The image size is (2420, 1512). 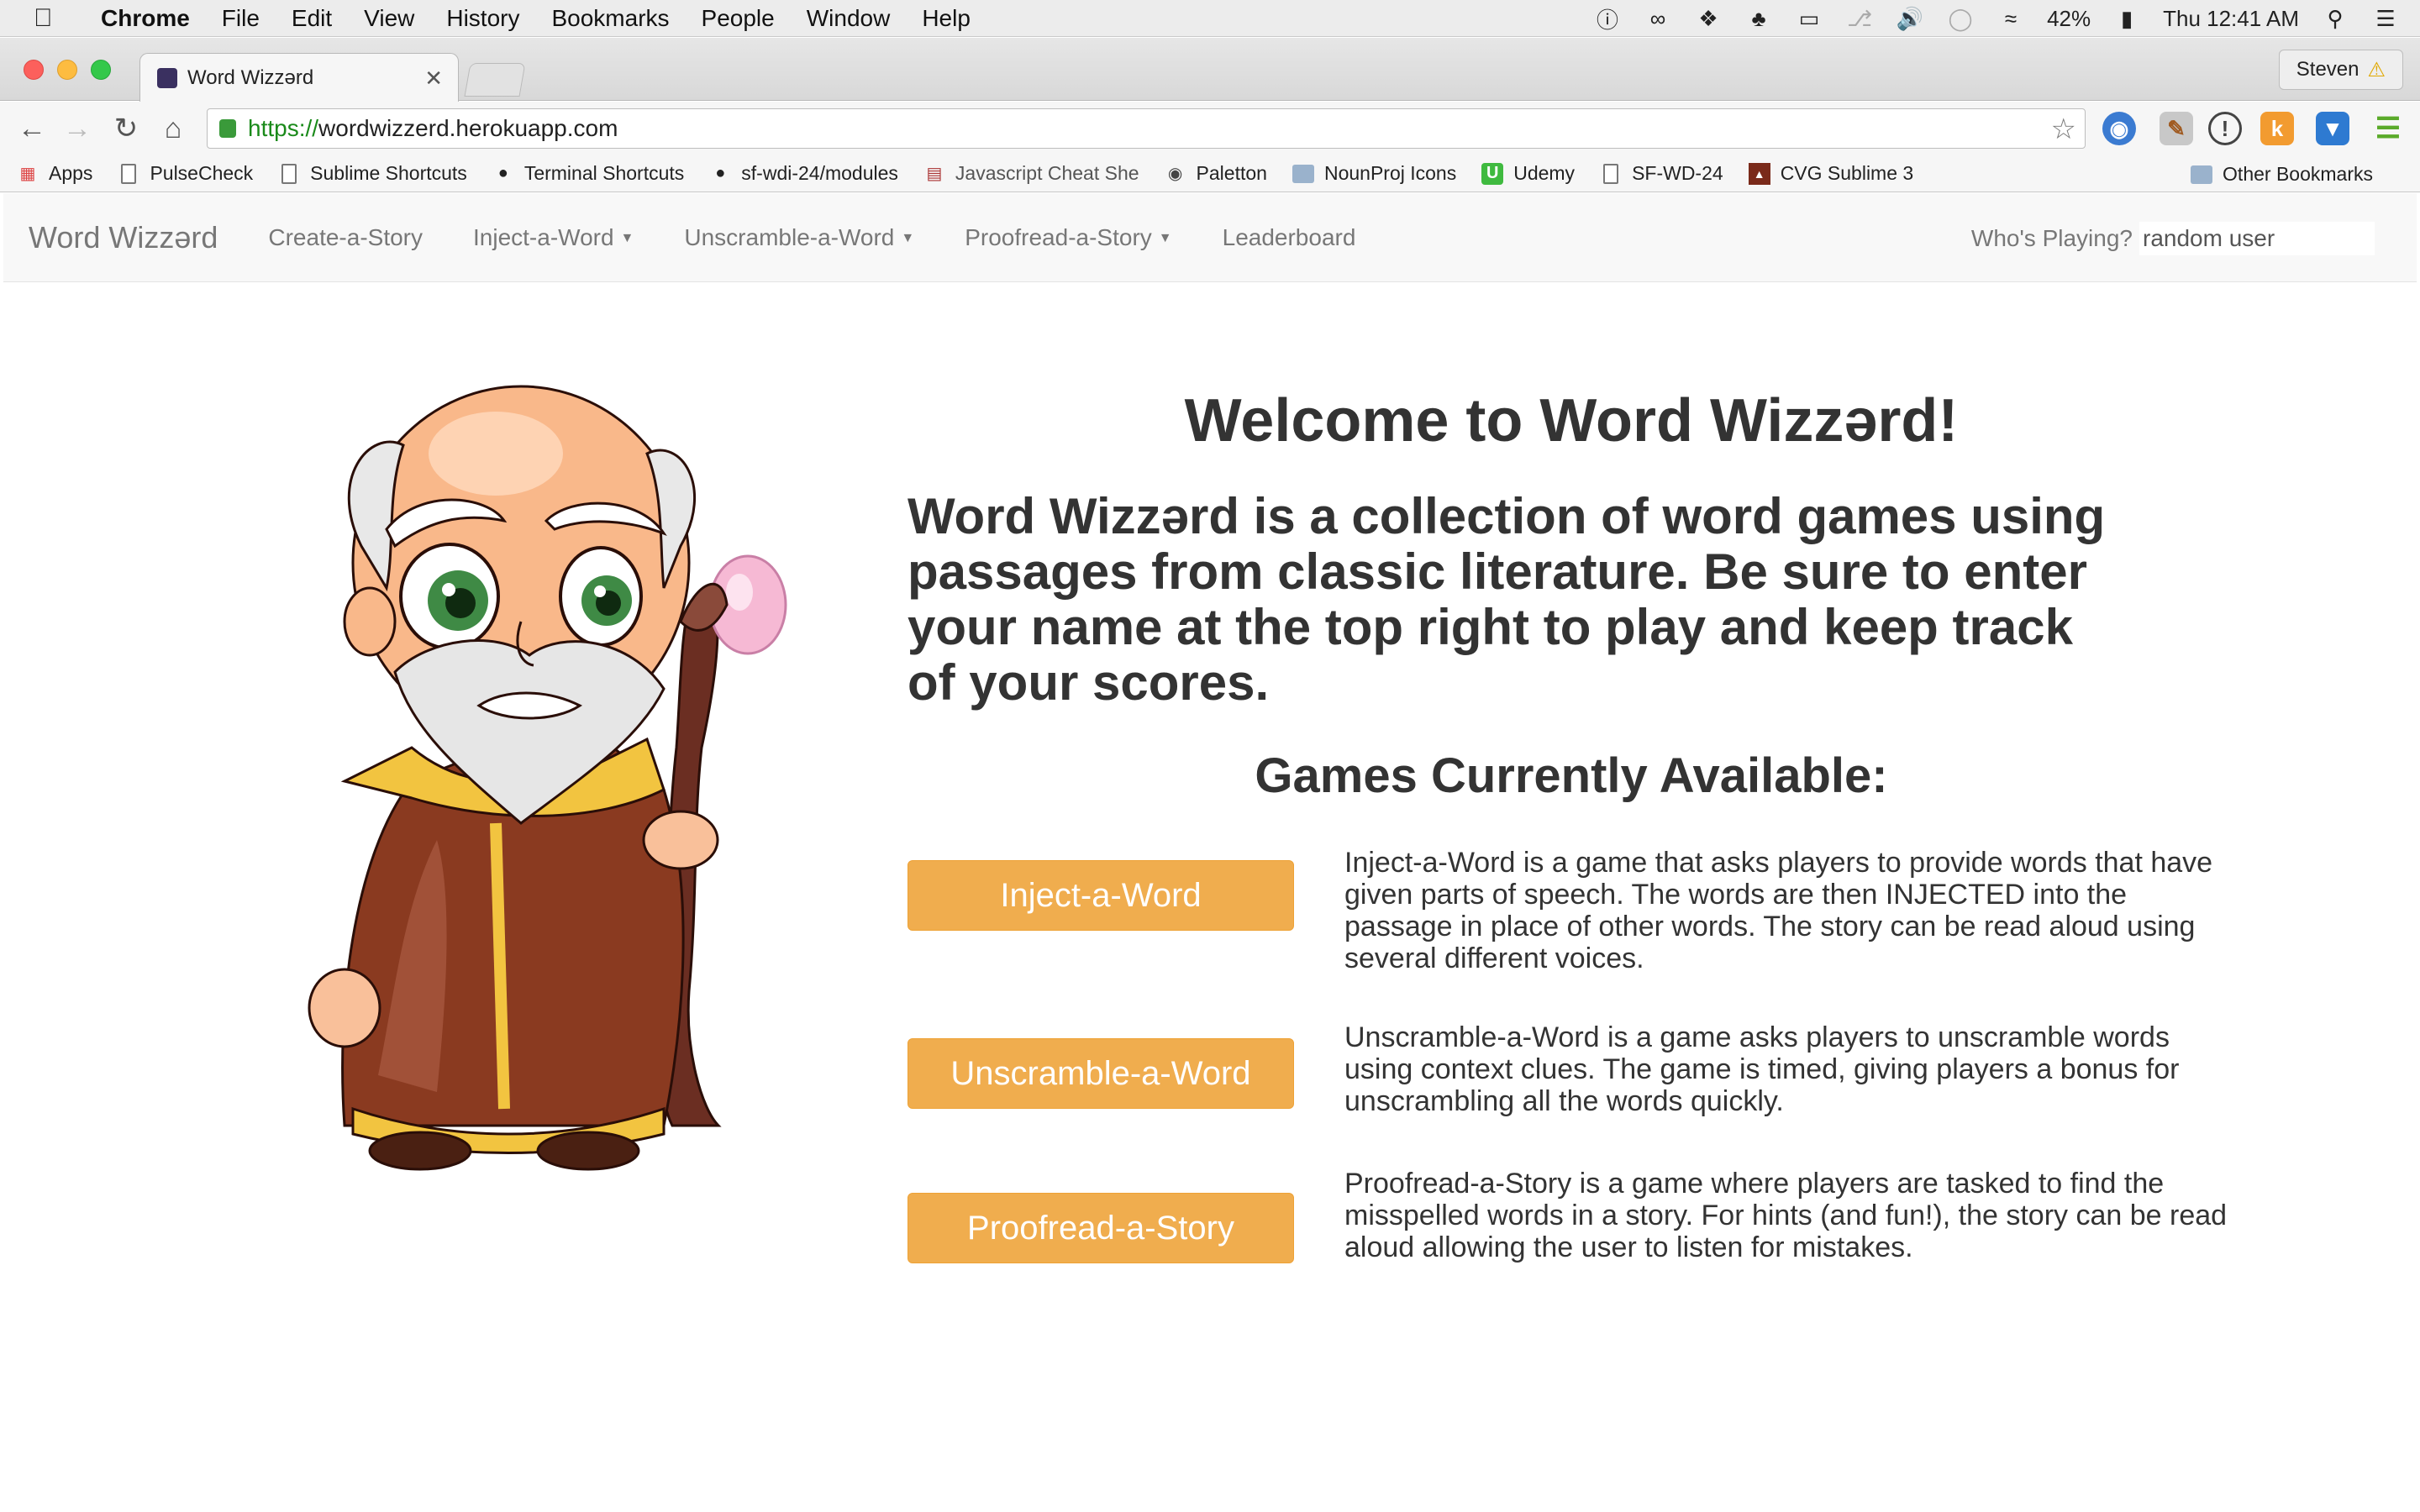 I want to click on onepassword-status-icon: ⓘ, so click(x=1607, y=18).